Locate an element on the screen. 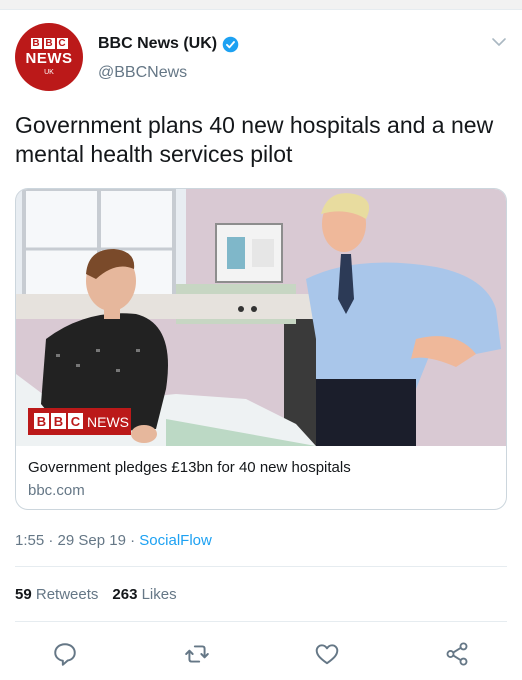 Image resolution: width=522 pixels, height=680 pixels. avatar-news-text: NEWS is located at coordinates (49, 58).